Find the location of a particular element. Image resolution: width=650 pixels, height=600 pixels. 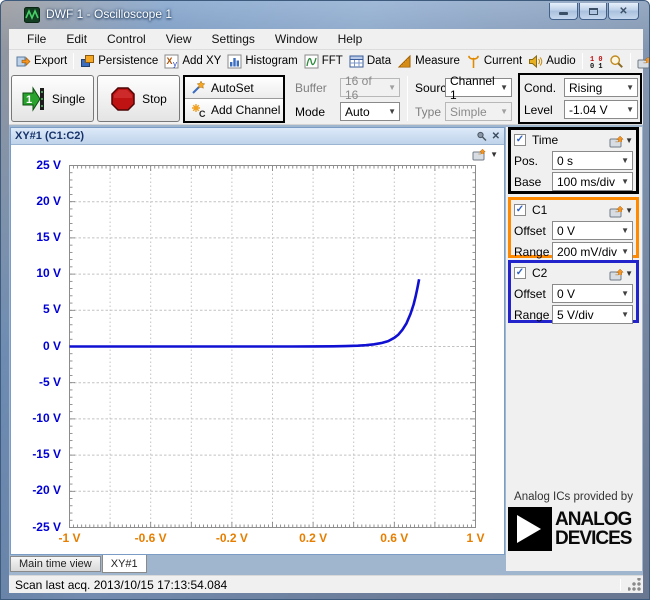

stop-label: Stop is located at coordinates (154, 98).